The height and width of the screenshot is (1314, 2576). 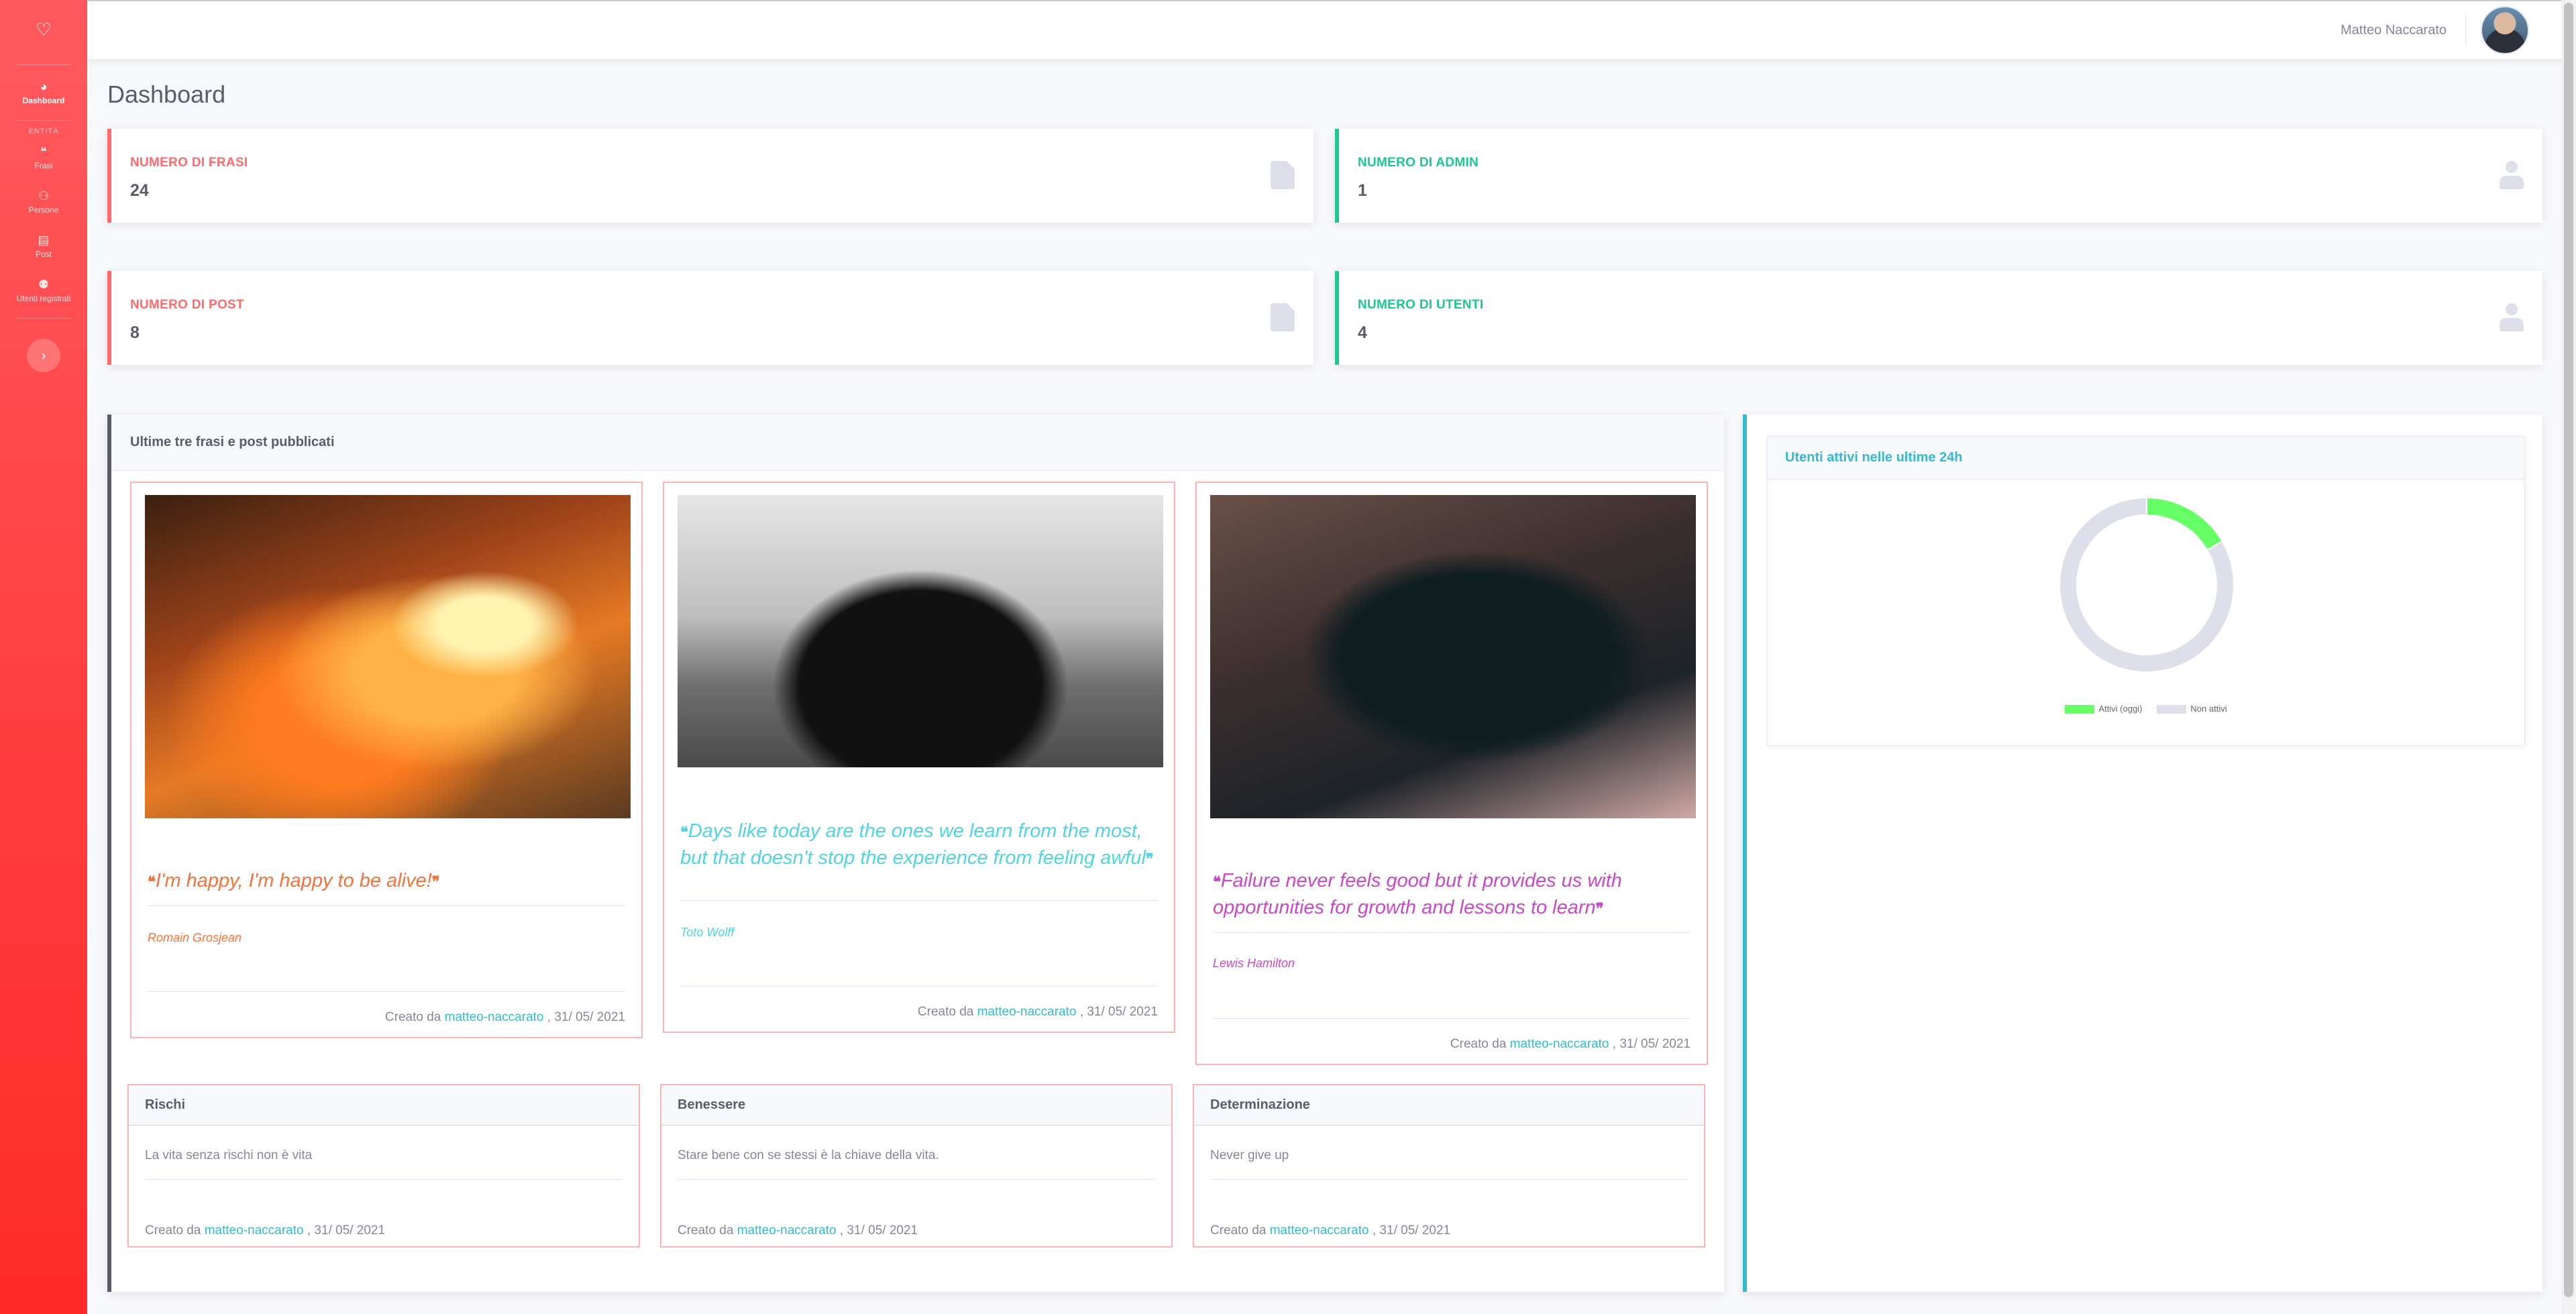 I want to click on legend-item-attivi: Attivi (oggi), so click(x=2103, y=709).